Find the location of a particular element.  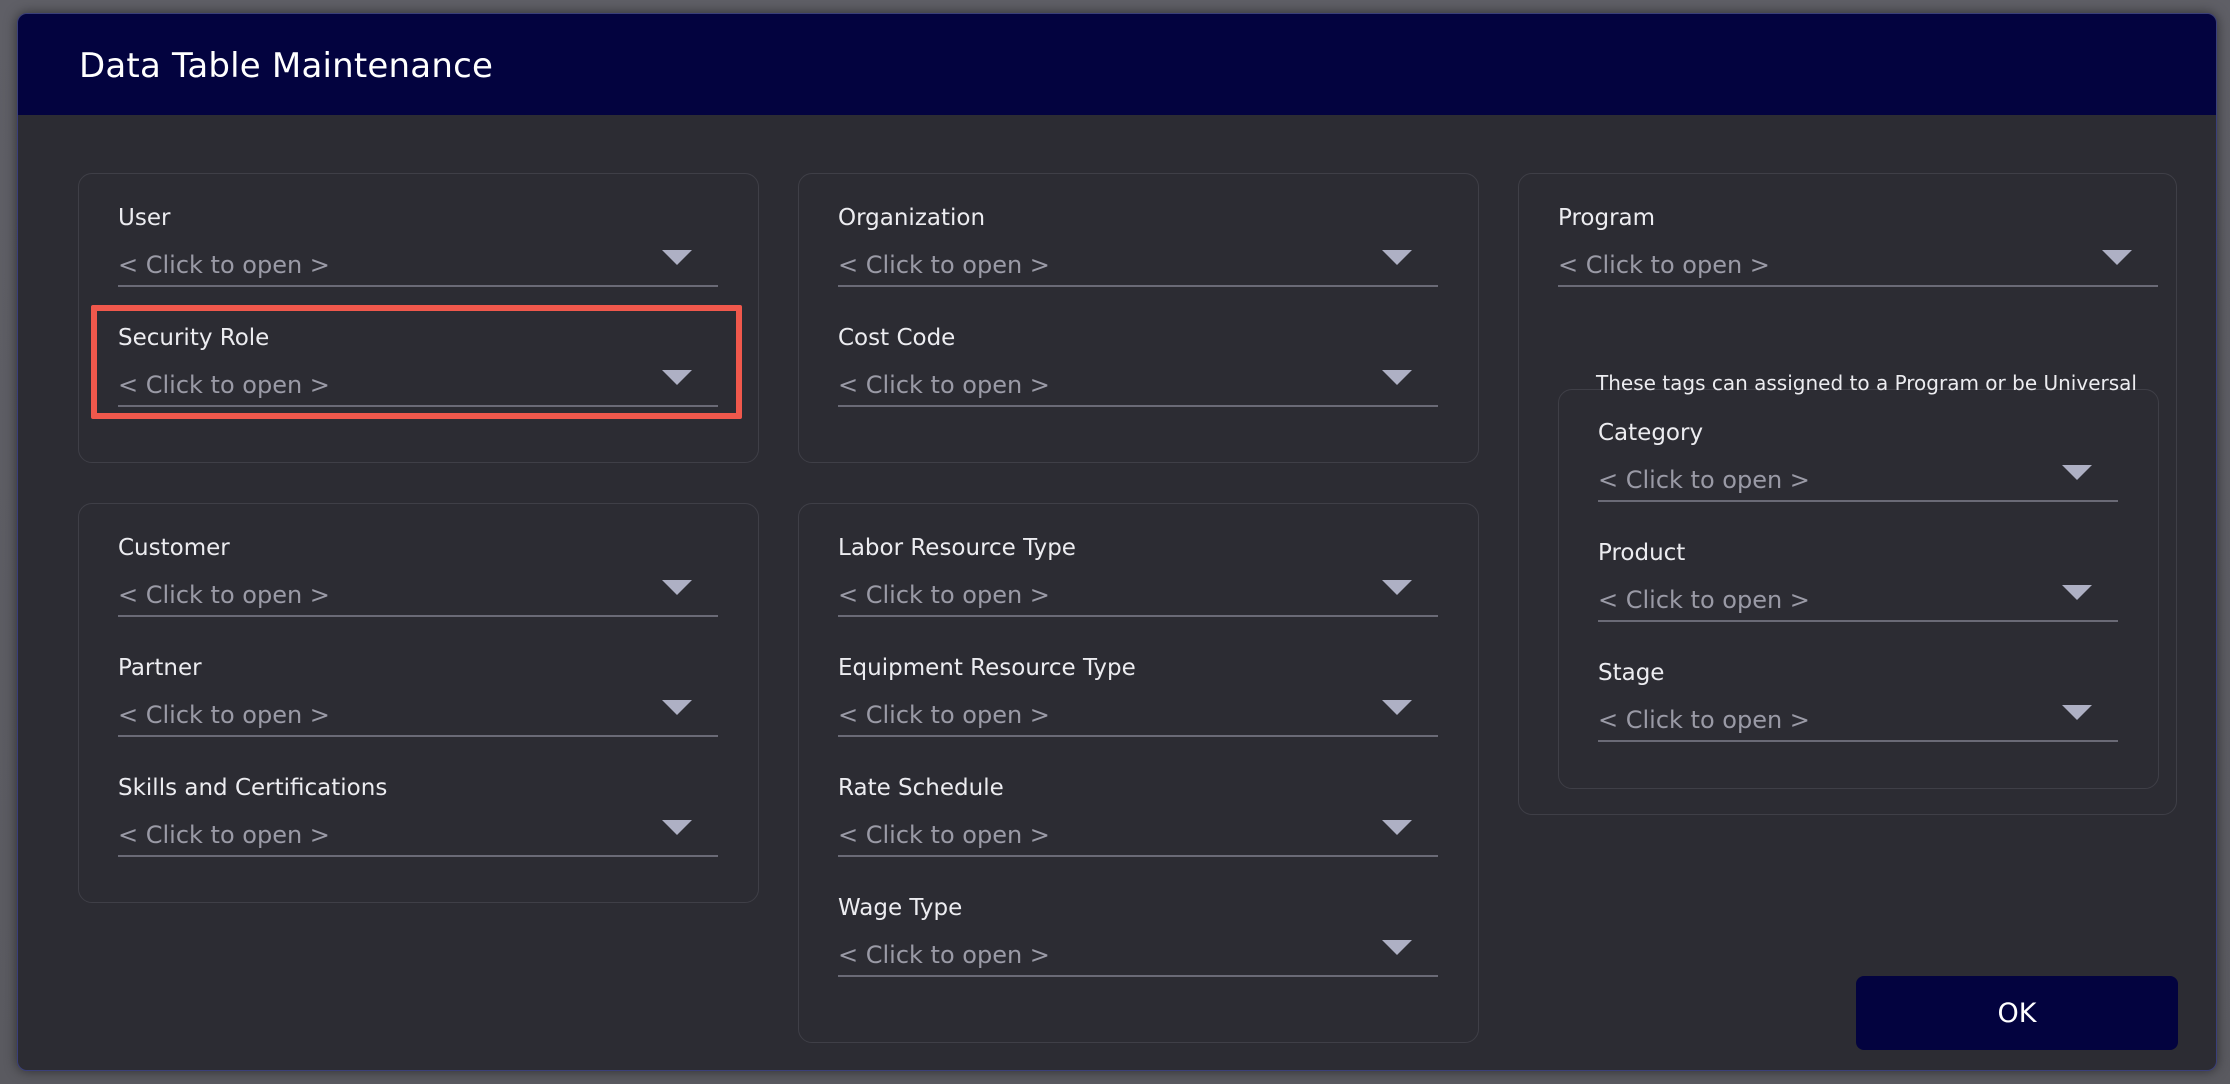

ok-button: OK is located at coordinates (2017, 1013).